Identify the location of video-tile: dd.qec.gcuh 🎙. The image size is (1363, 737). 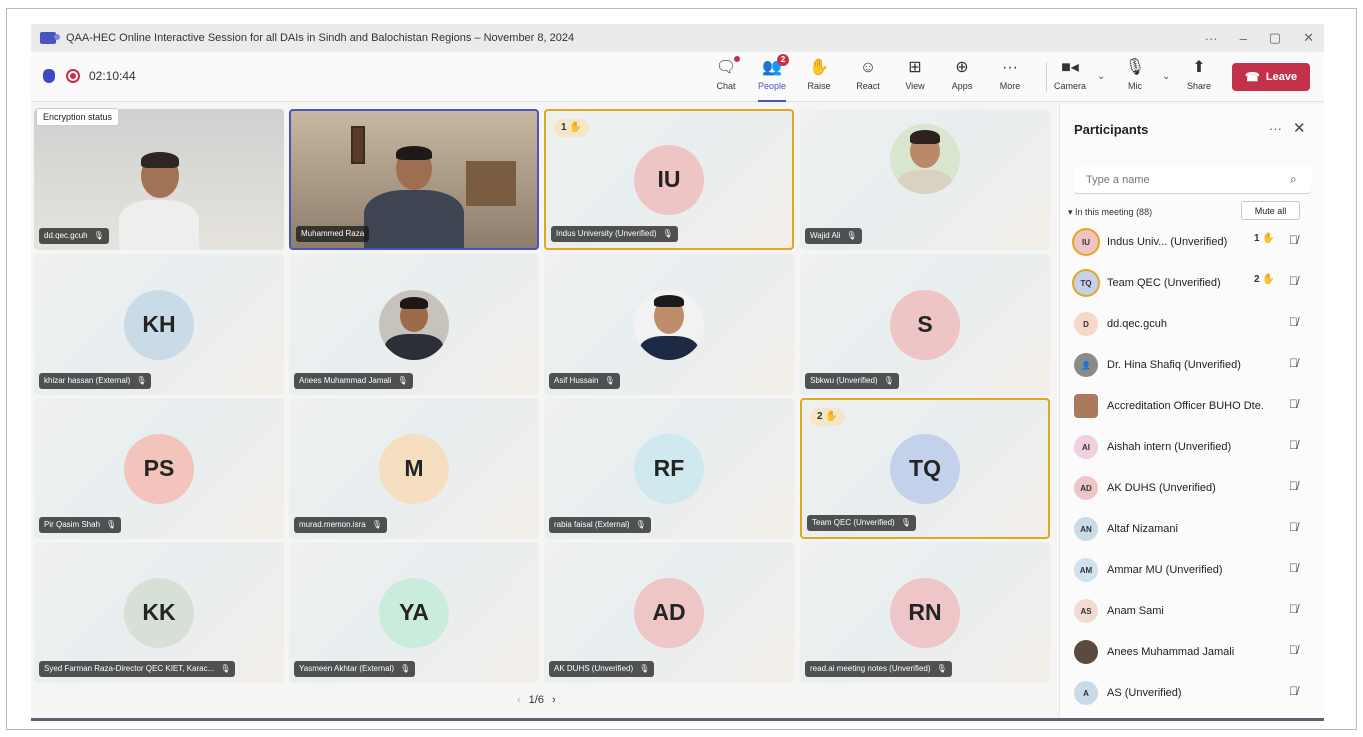
(159, 179).